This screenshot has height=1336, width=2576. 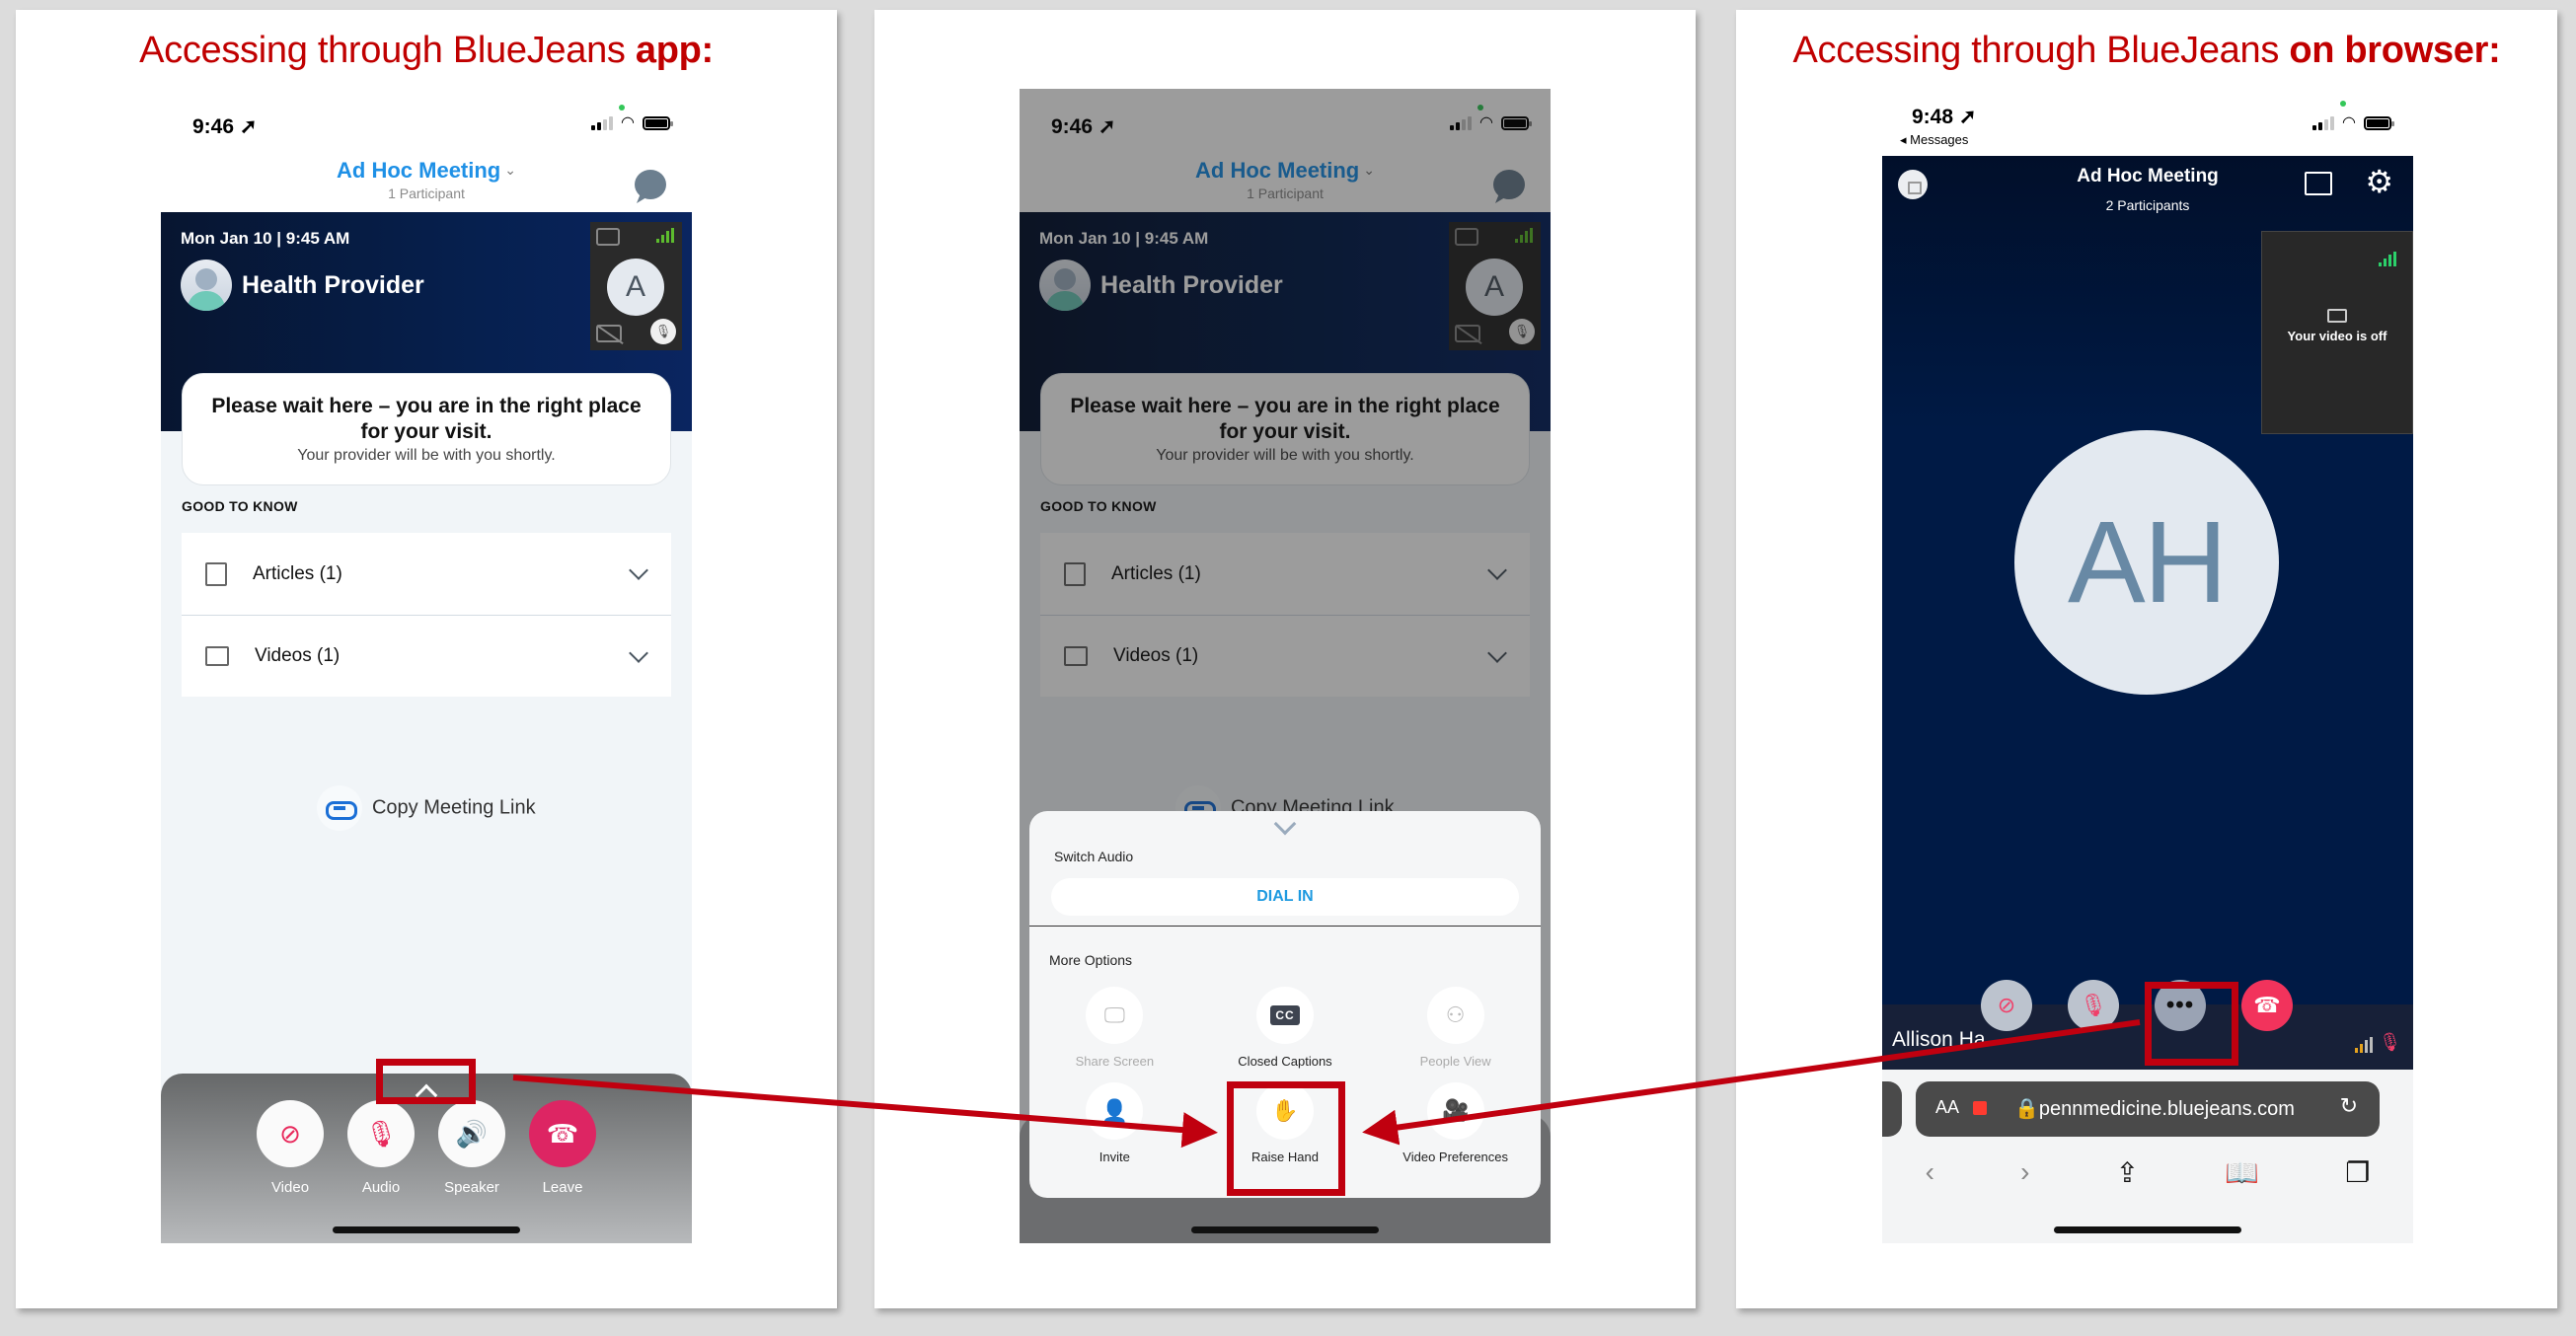 I want to click on leave-button: ☎ Leave, so click(x=563, y=1148).